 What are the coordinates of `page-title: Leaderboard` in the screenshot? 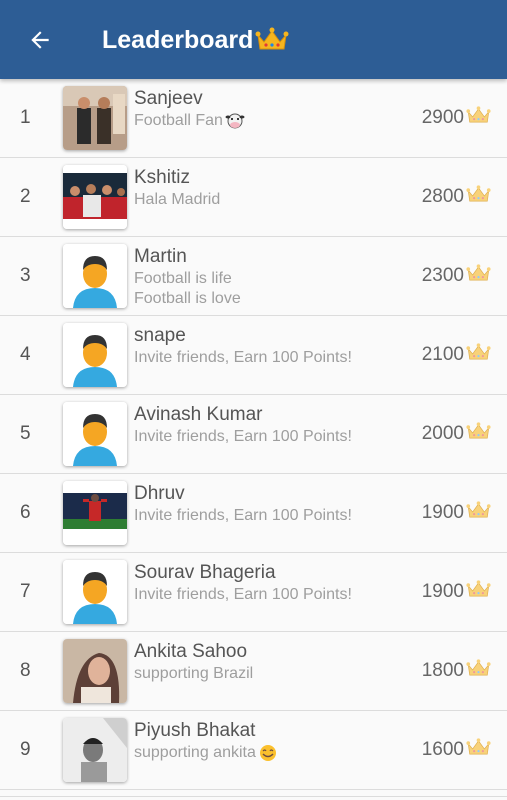 It's located at (195, 40).